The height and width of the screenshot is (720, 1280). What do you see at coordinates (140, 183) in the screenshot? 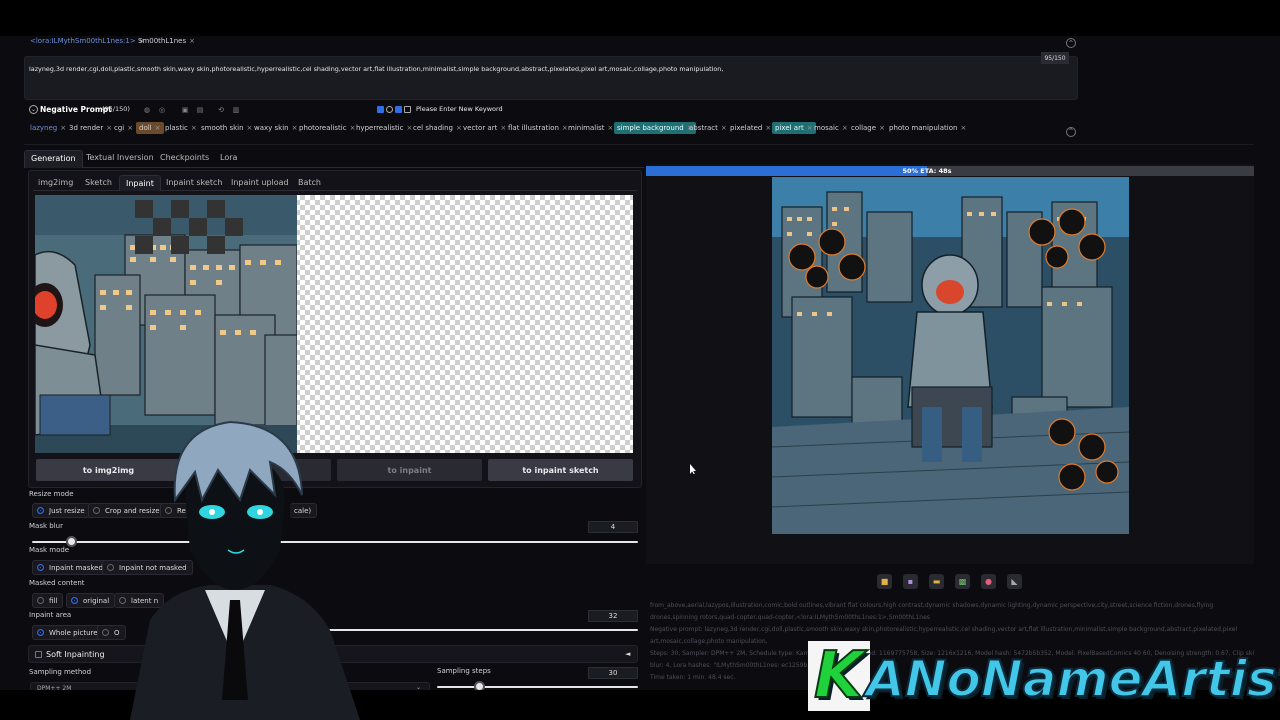
I see `tab-inpaint: Inpaint` at bounding box center [140, 183].